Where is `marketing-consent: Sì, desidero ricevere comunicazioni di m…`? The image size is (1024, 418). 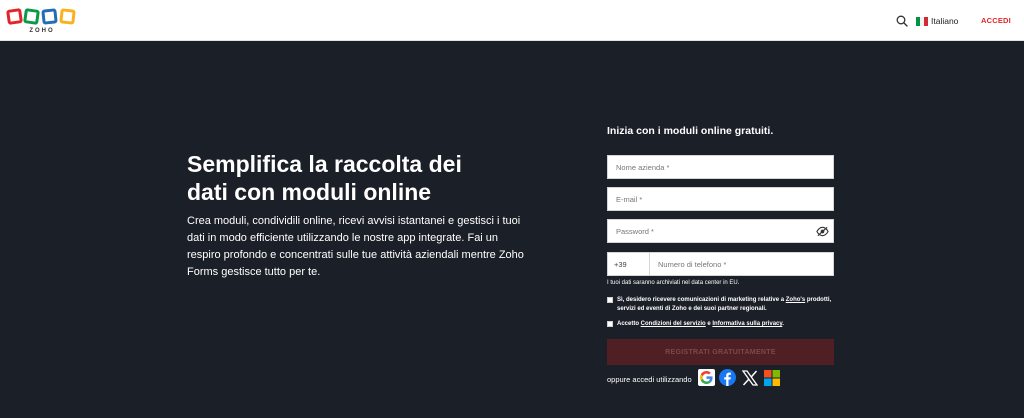
marketing-consent: Sì, desidero ricevere comunicazioni di m… is located at coordinates (722, 305).